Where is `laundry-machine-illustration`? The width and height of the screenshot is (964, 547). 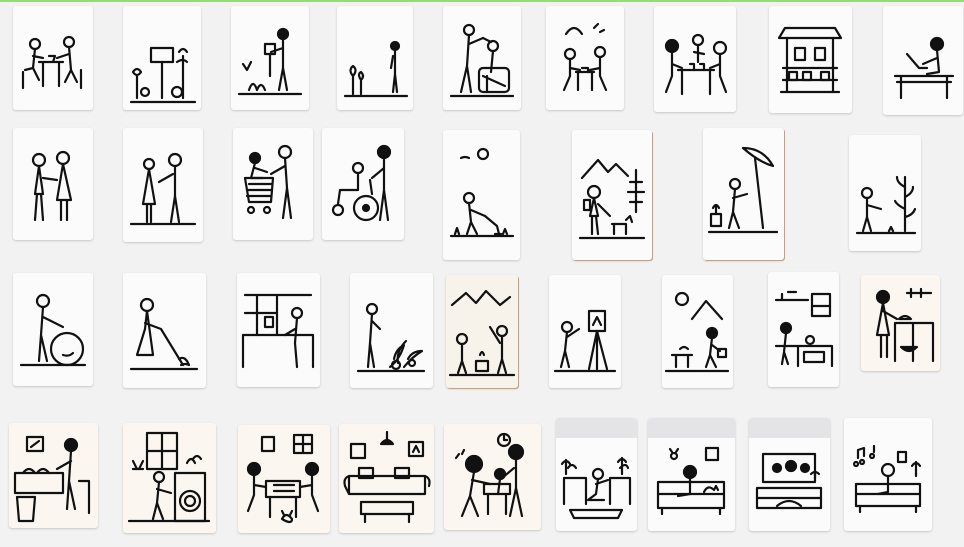 laundry-machine-illustration is located at coordinates (169, 477).